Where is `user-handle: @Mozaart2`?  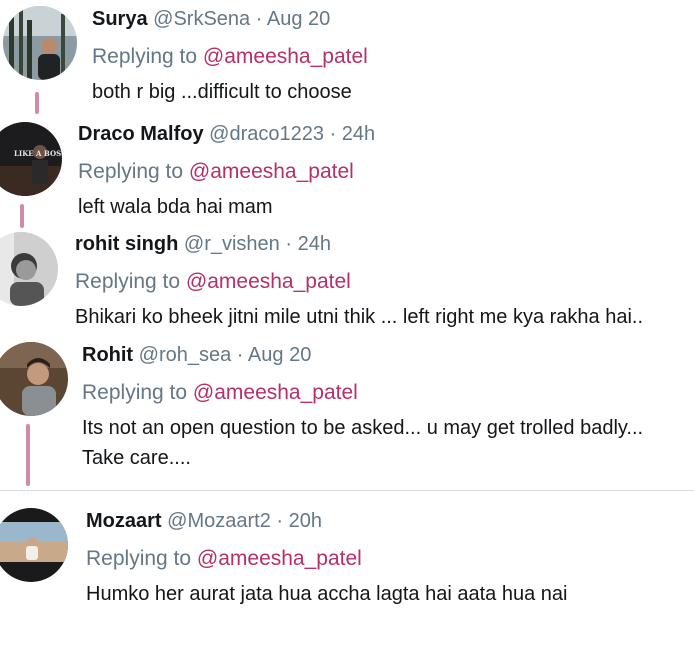
user-handle: @Mozaart2 is located at coordinates (219, 521).